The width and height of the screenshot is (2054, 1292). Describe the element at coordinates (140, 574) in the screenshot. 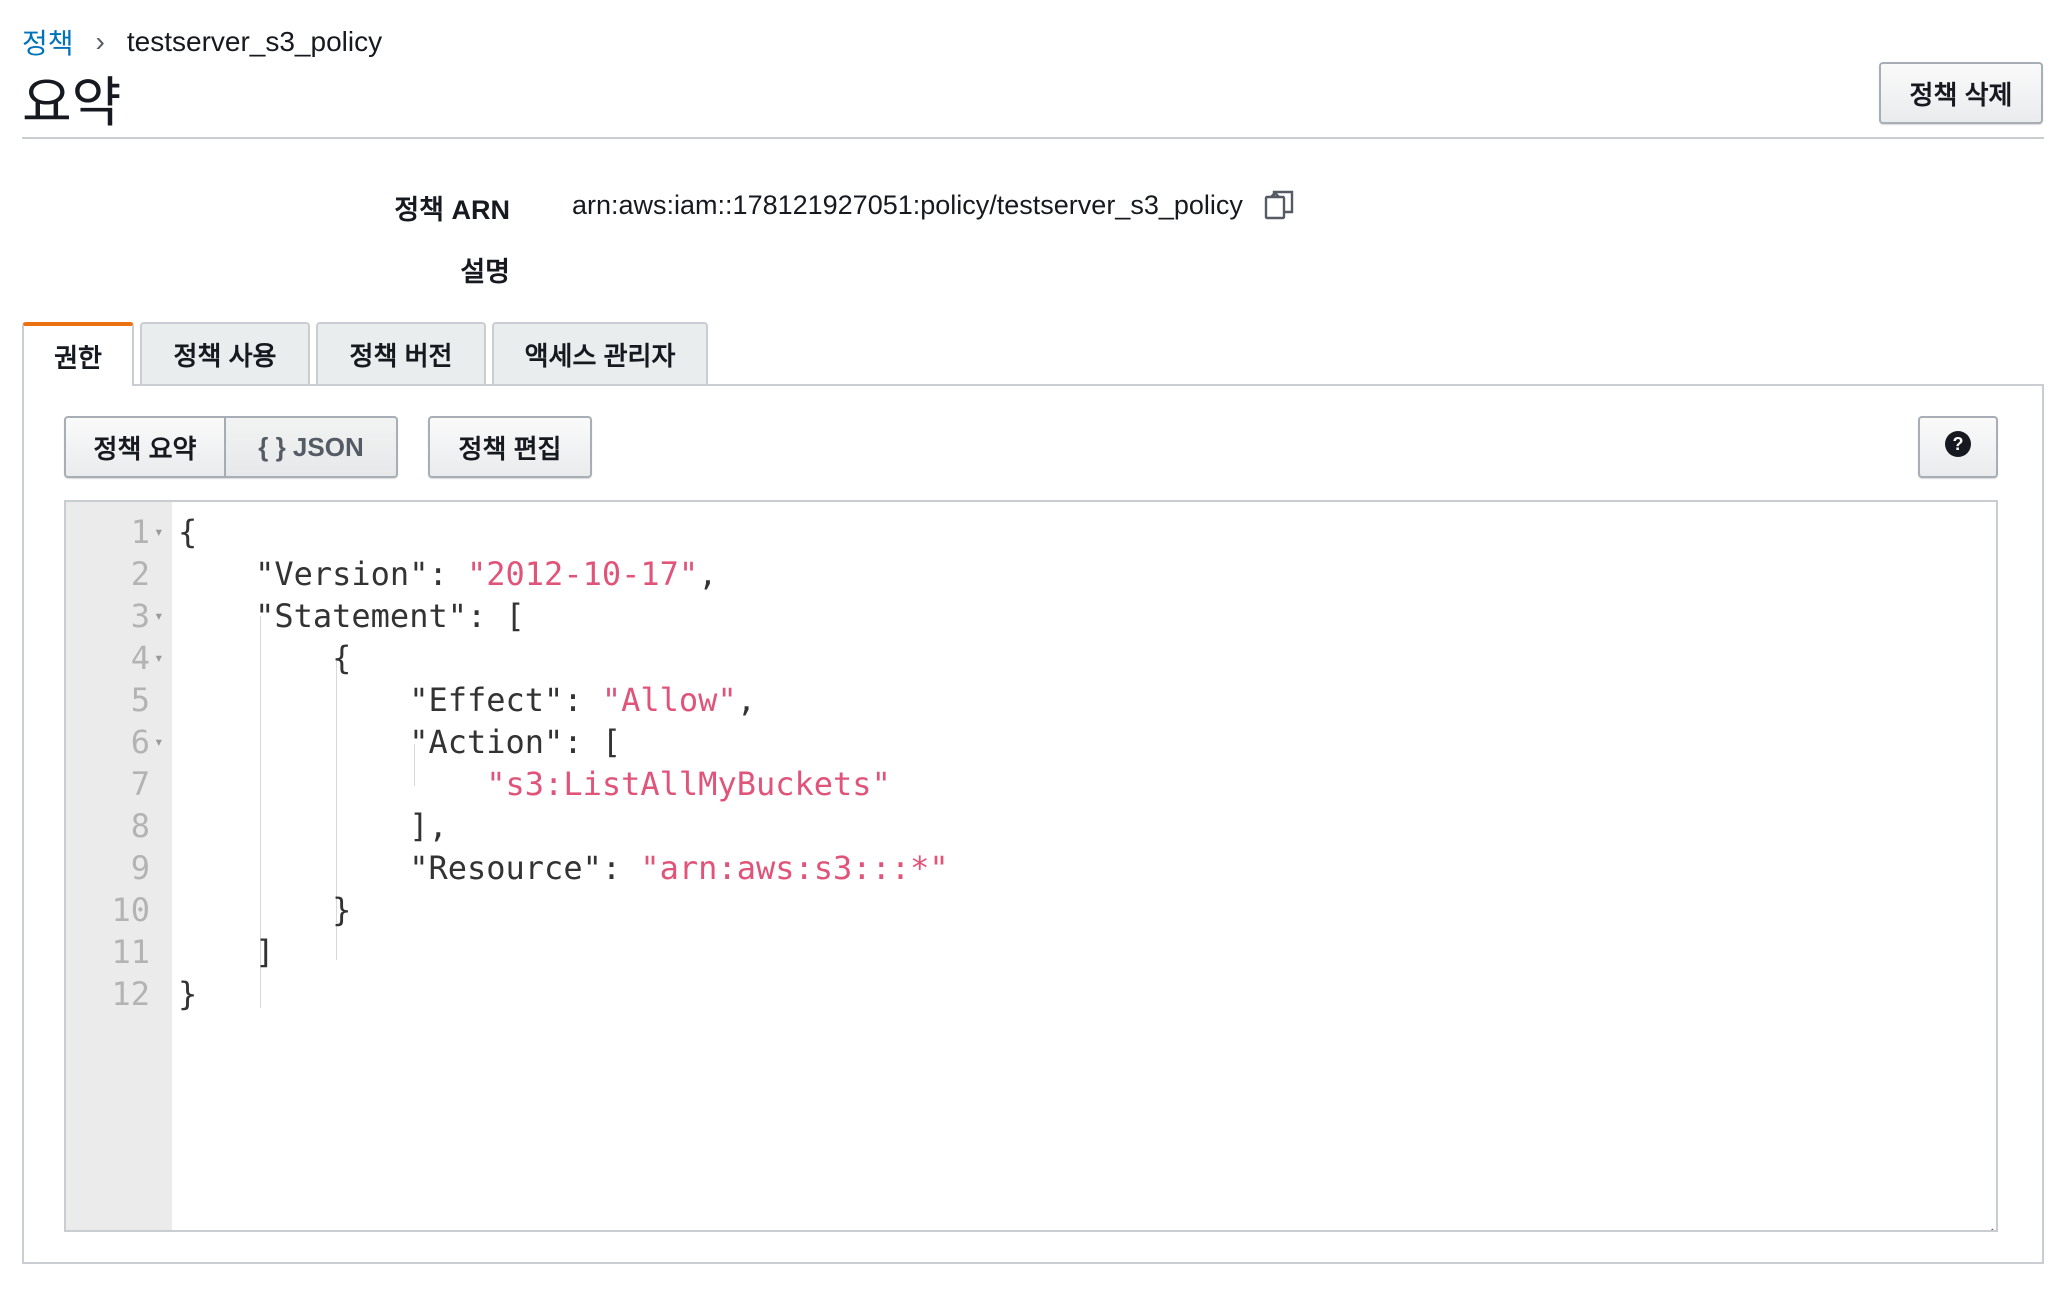

I see `line-number: 2` at that location.